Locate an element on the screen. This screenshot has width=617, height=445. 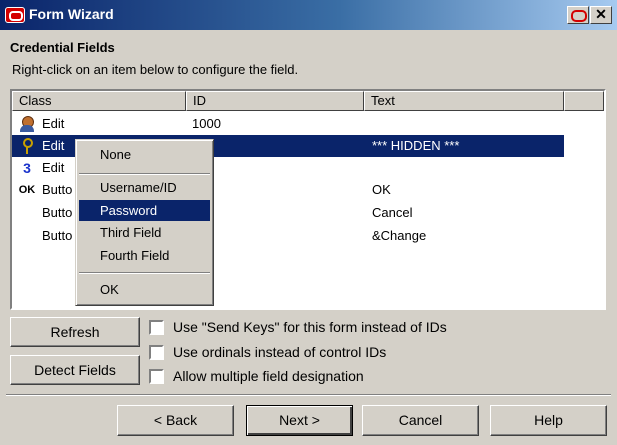
close-button: ✕ is located at coordinates (601, 15).